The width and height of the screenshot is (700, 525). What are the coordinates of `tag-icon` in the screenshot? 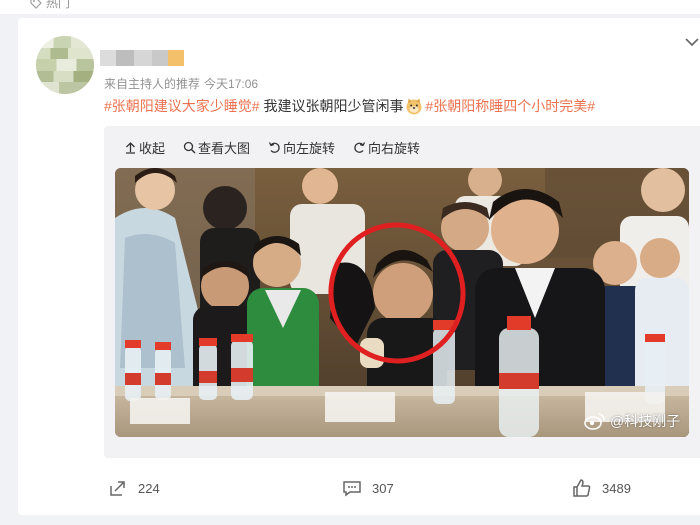 It's located at (36, 4).